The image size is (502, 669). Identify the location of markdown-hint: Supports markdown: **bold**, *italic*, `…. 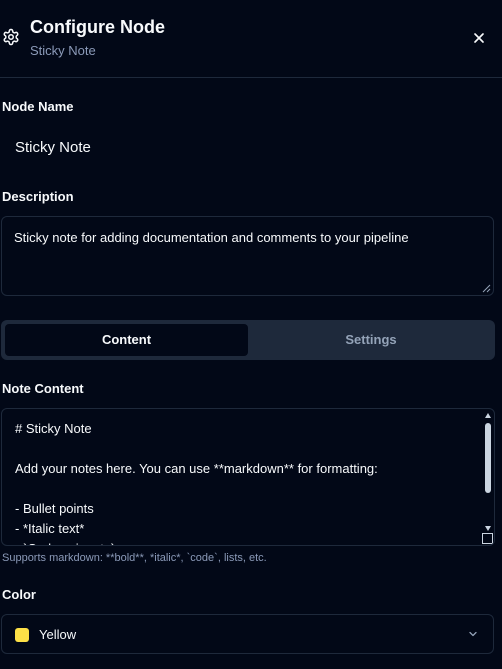
(134, 558).